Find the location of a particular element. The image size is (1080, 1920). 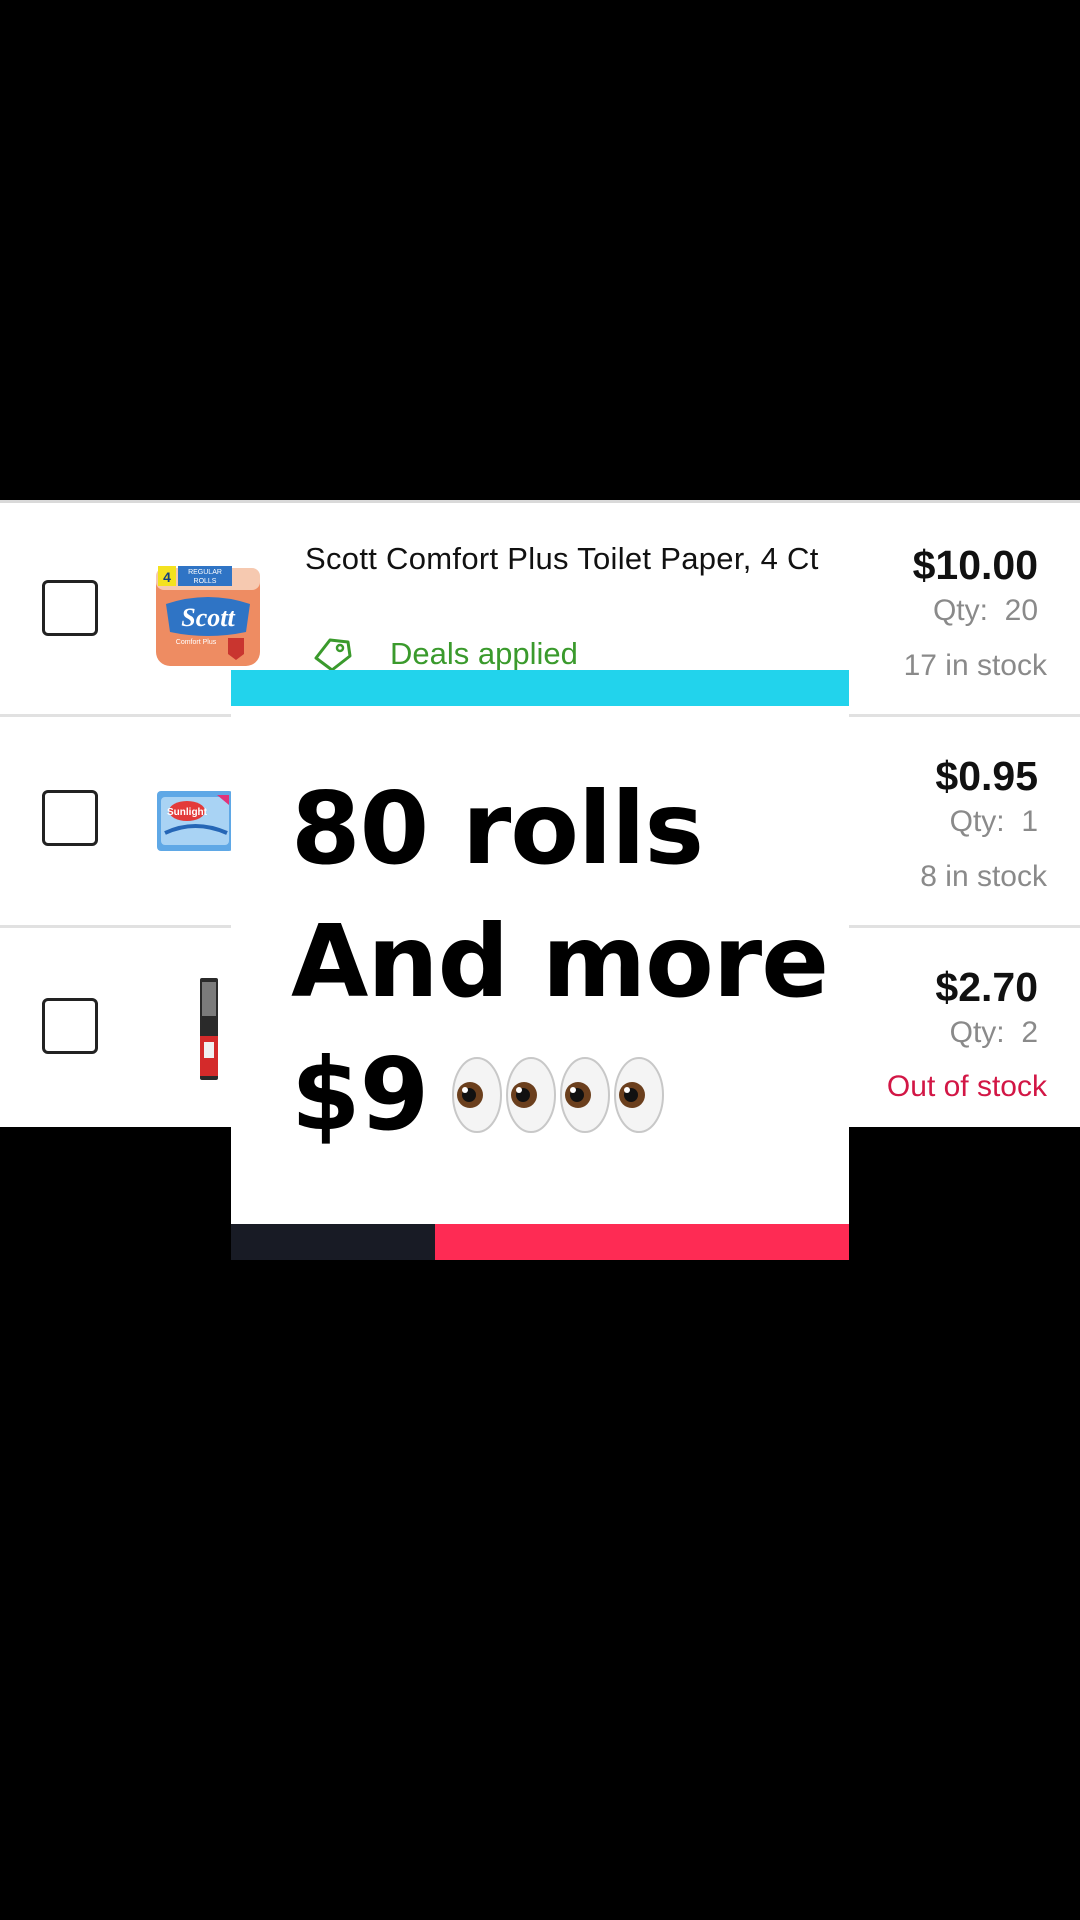

caption-bottom-accent-red is located at coordinates (642, 1242).